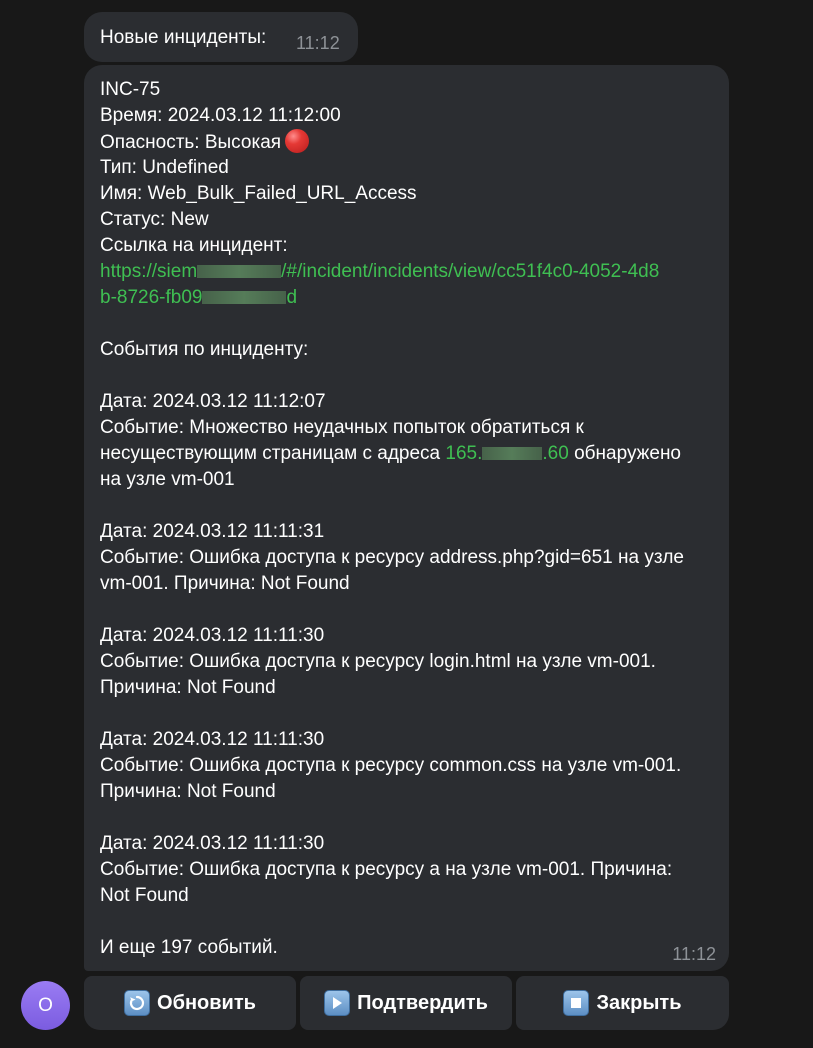  I want to click on ip-address-link: 165. .60, so click(506, 453).